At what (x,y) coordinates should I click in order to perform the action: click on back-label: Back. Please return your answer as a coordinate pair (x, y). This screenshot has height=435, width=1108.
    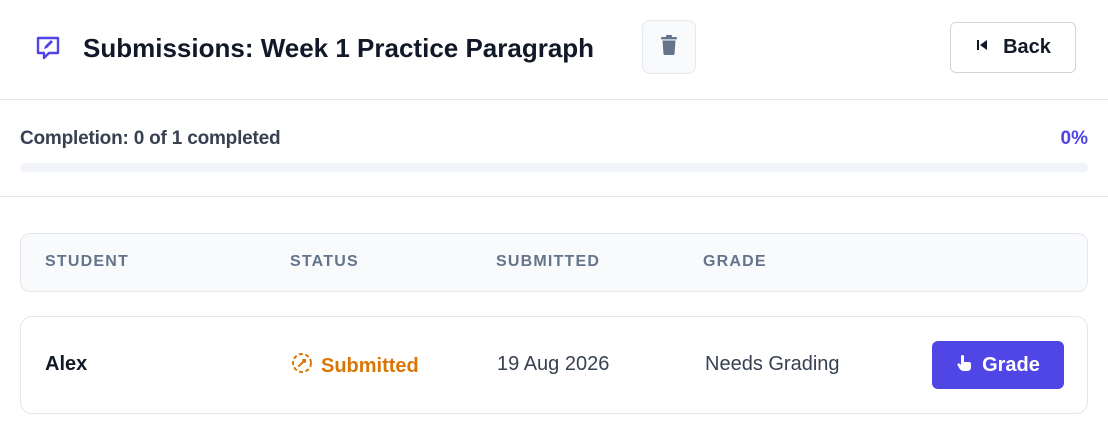
    Looking at the image, I should click on (1027, 47).